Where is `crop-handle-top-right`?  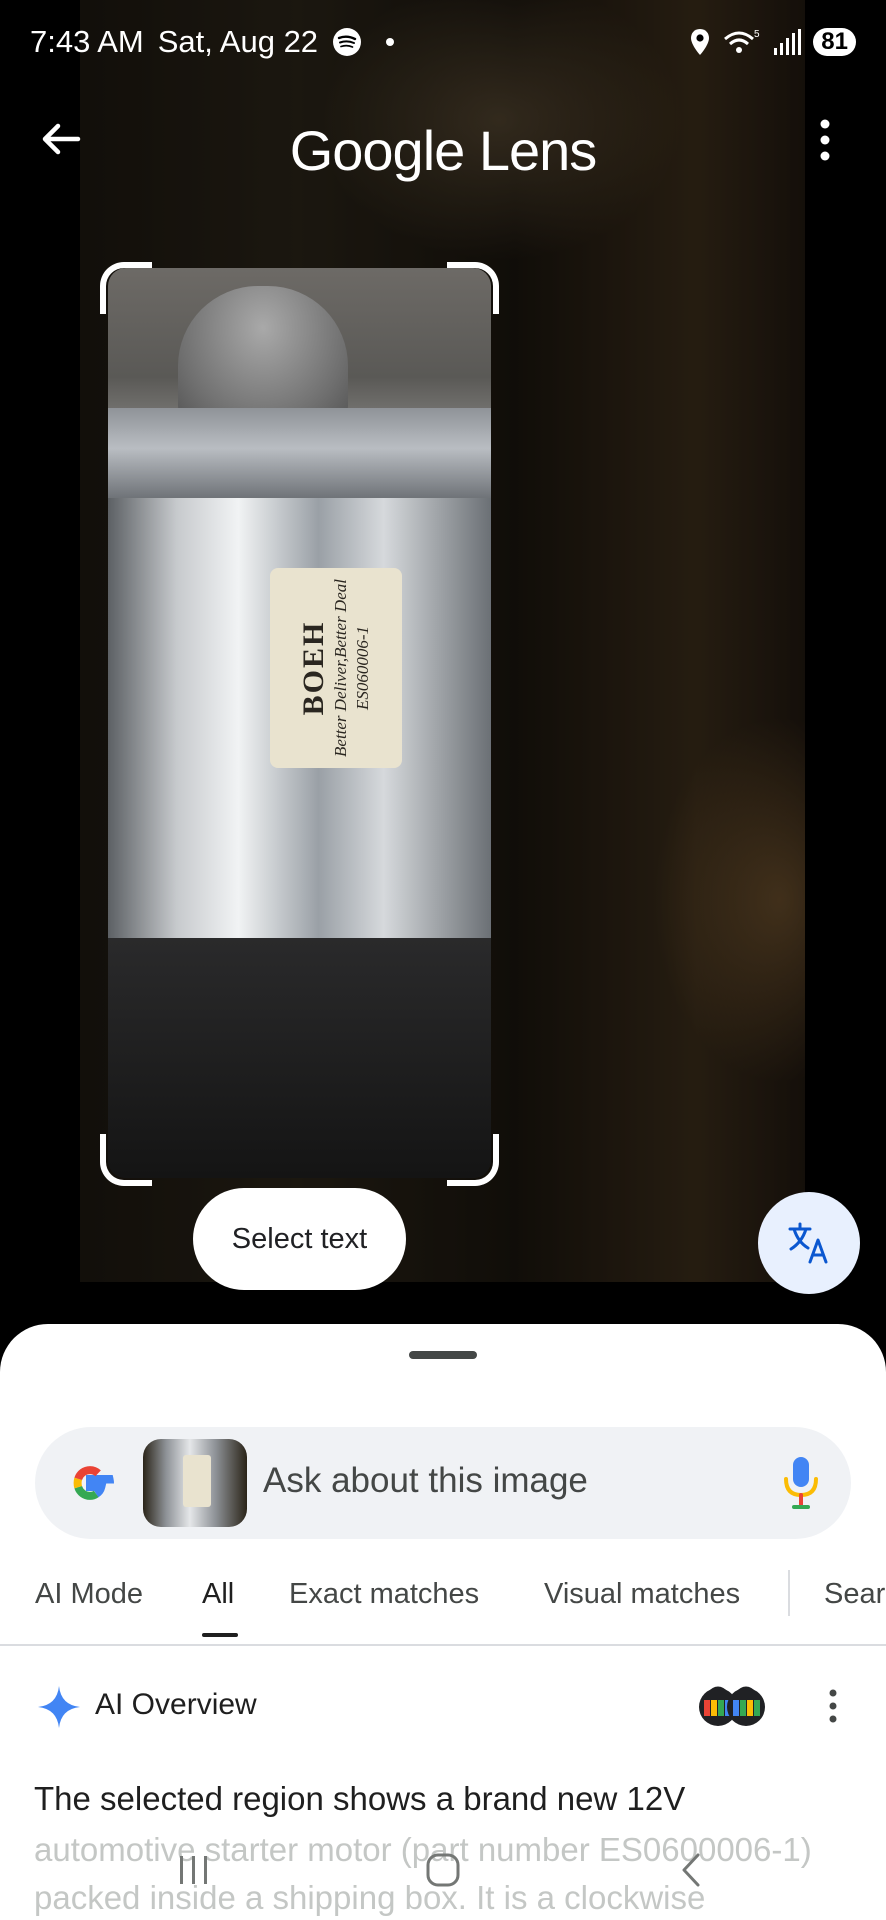
crop-handle-top-right is located at coordinates (473, 288).